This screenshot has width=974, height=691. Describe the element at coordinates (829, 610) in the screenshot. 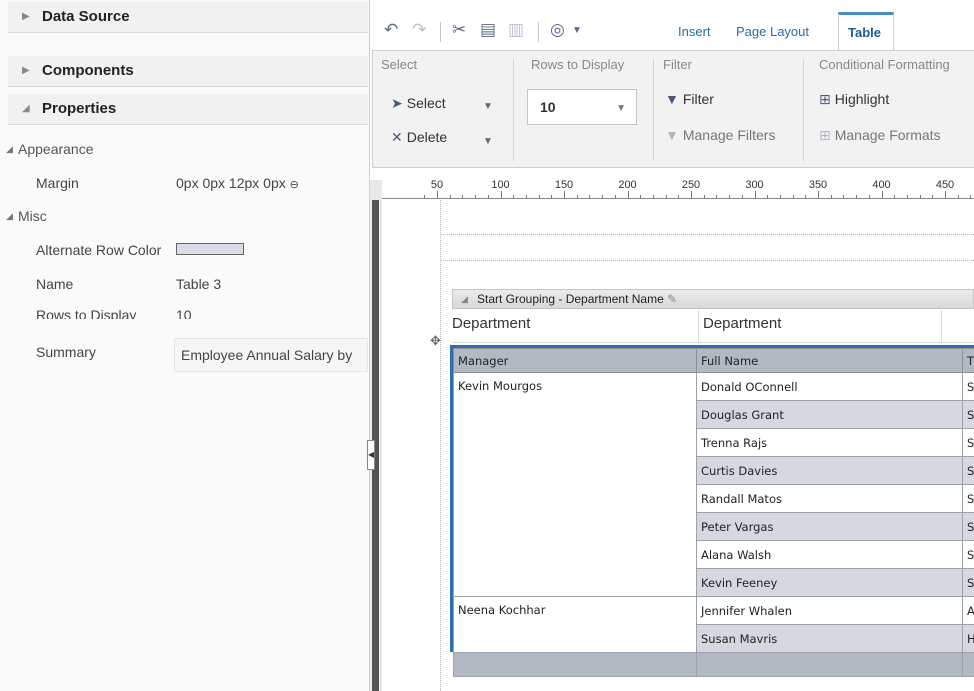

I see `full-name-cell: Jennifer Whalen` at that location.